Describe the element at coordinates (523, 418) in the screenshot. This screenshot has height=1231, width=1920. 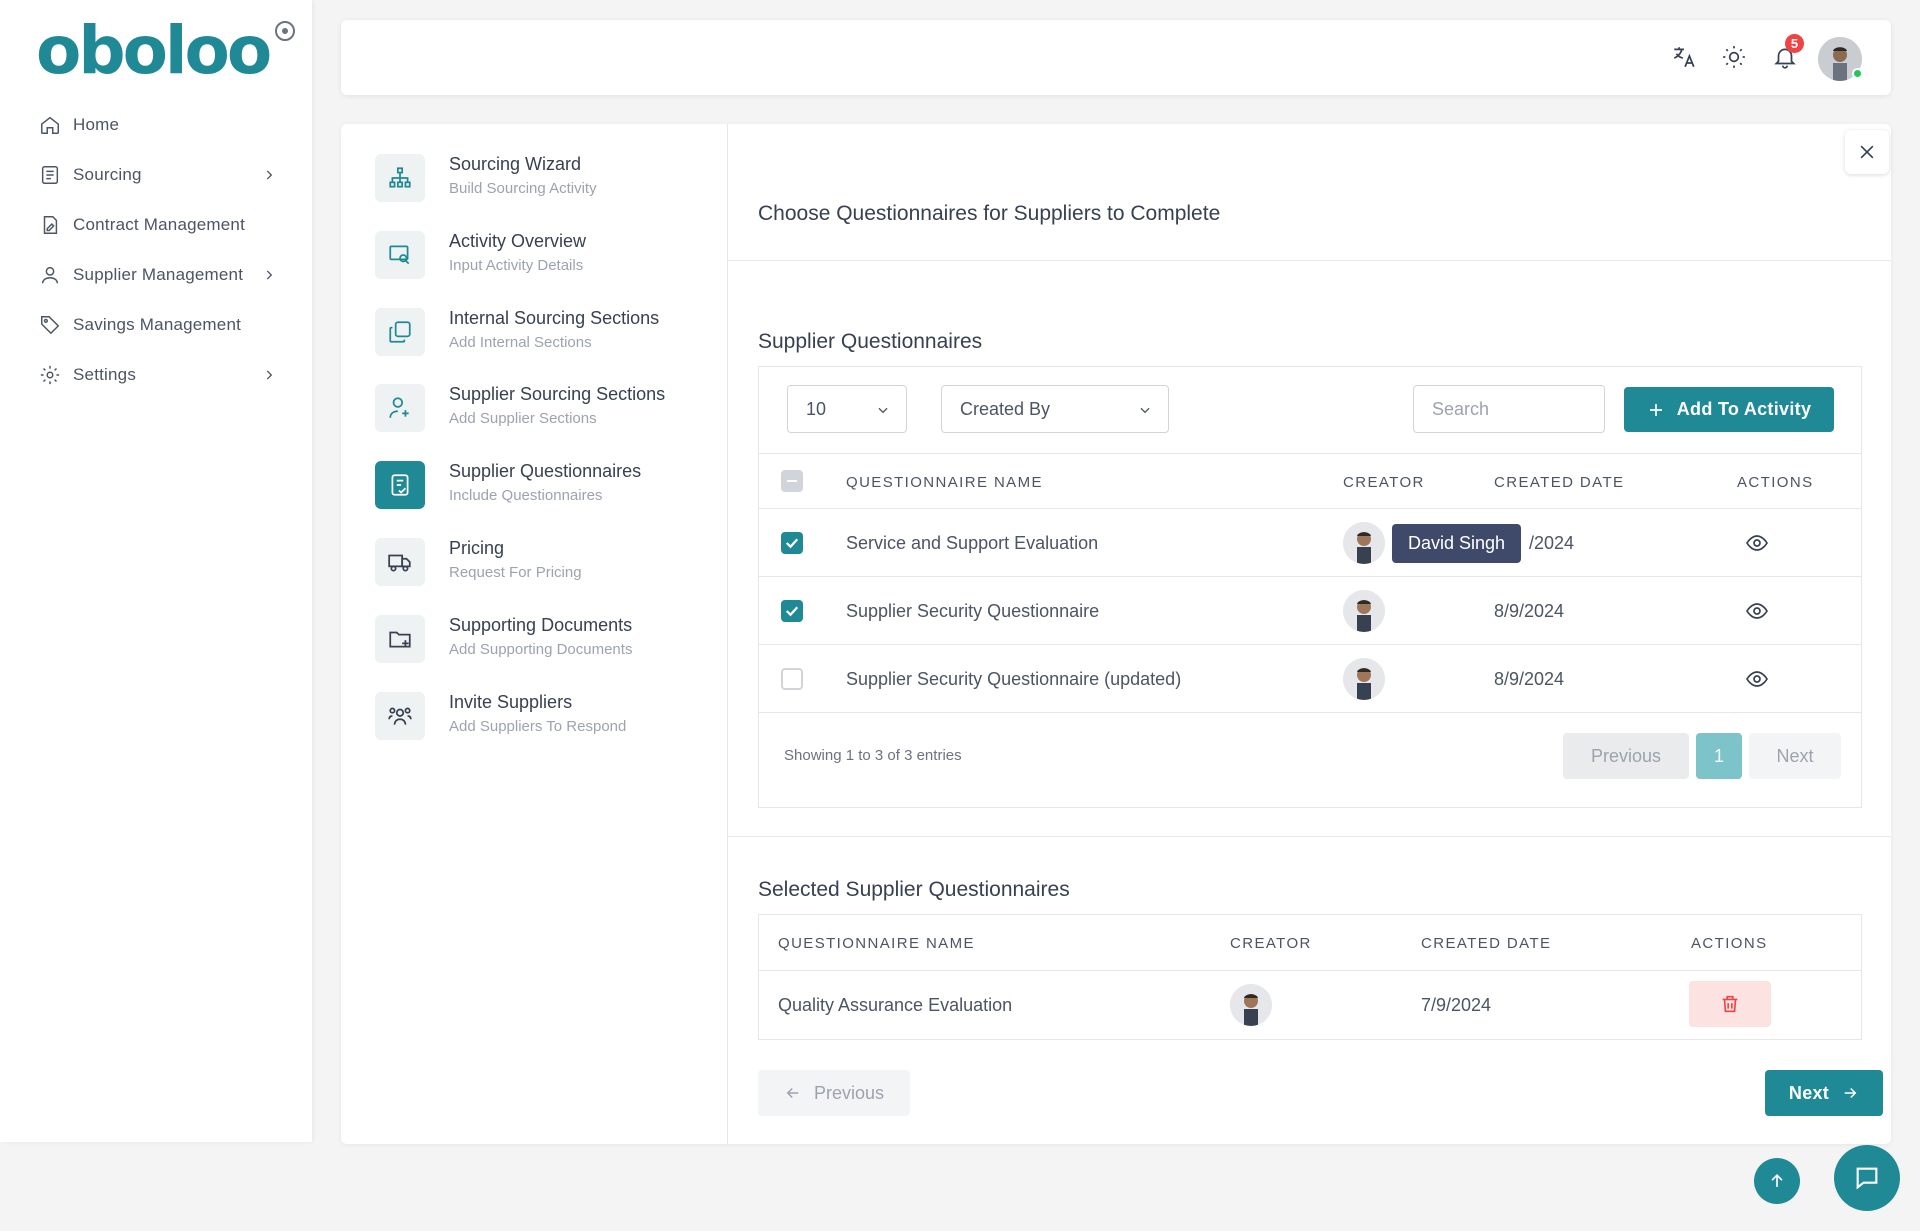
I see `step-subtitle: Add Supplier Sections` at that location.